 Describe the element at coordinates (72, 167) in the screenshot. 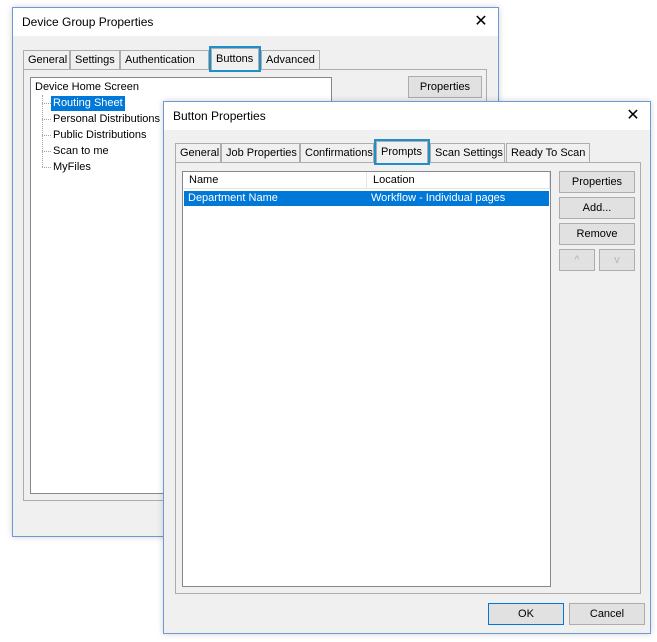

I see `tree-item-myfiles: MyFiles` at that location.